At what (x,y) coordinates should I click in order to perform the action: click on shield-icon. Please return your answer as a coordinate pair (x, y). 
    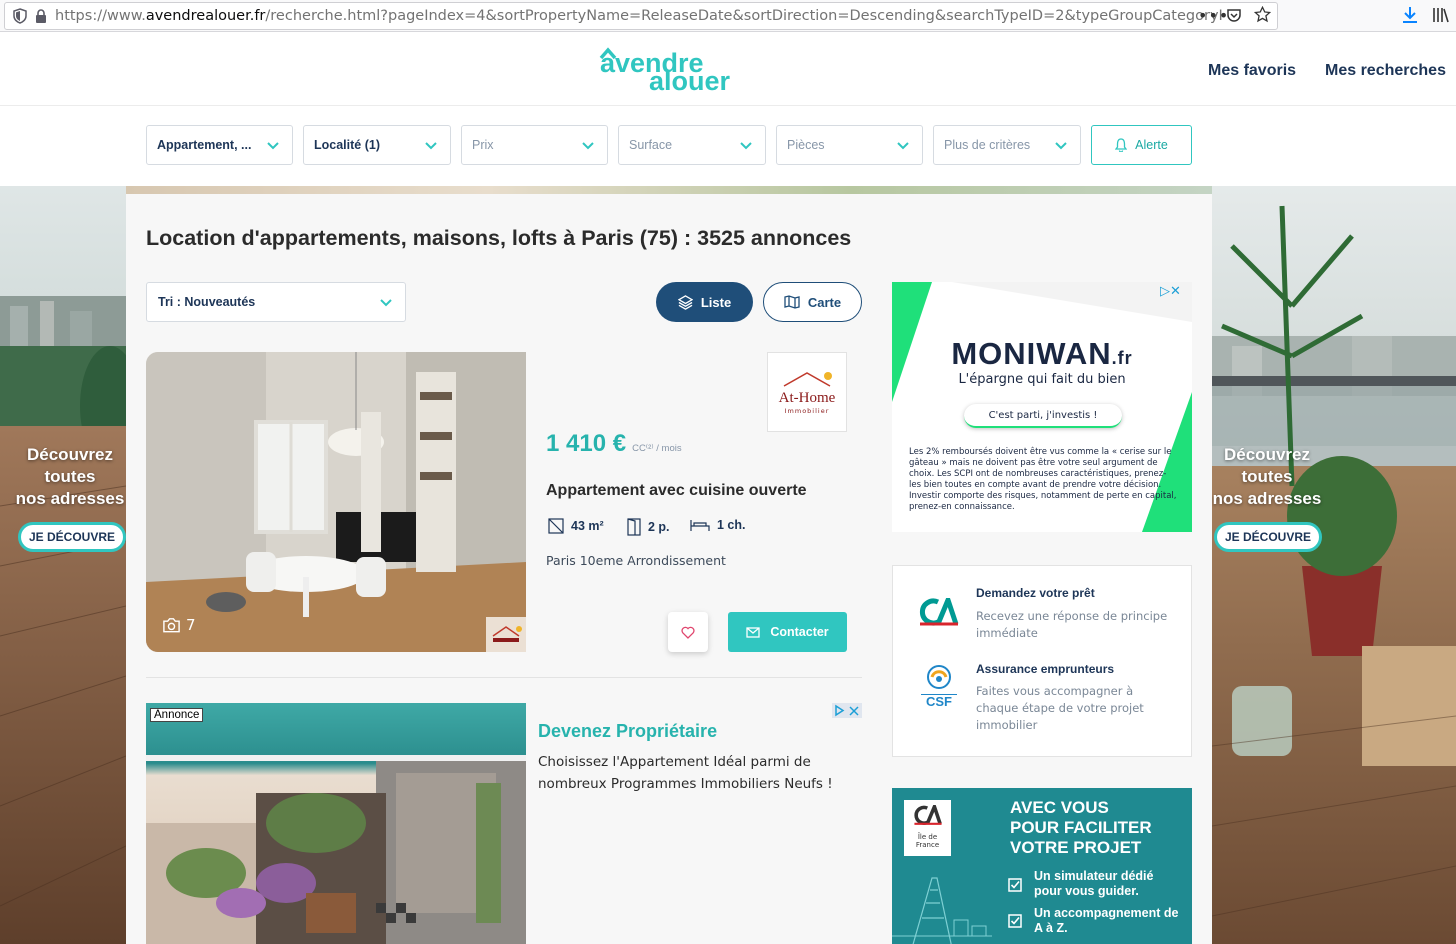
    Looking at the image, I should click on (20, 16).